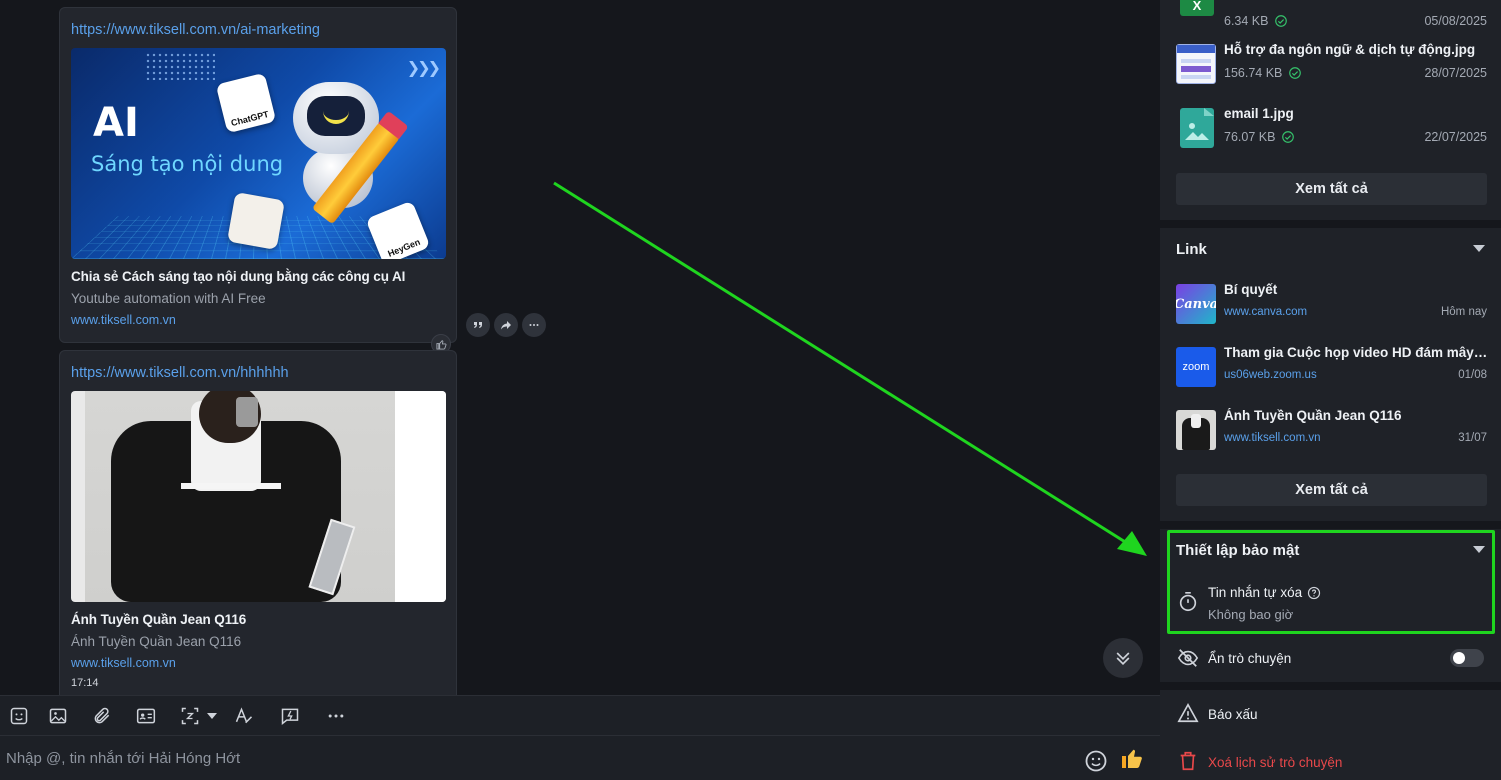  I want to click on report-action: Báo xấu, so click(1331, 715).